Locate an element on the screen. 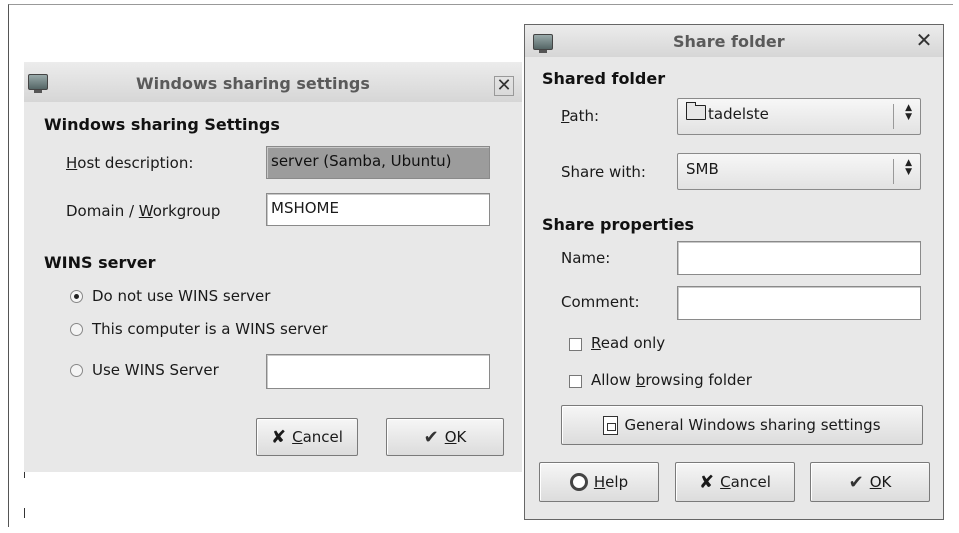 This screenshot has width=959, height=533. allow-browsing-checkbox is located at coordinates (575, 381).